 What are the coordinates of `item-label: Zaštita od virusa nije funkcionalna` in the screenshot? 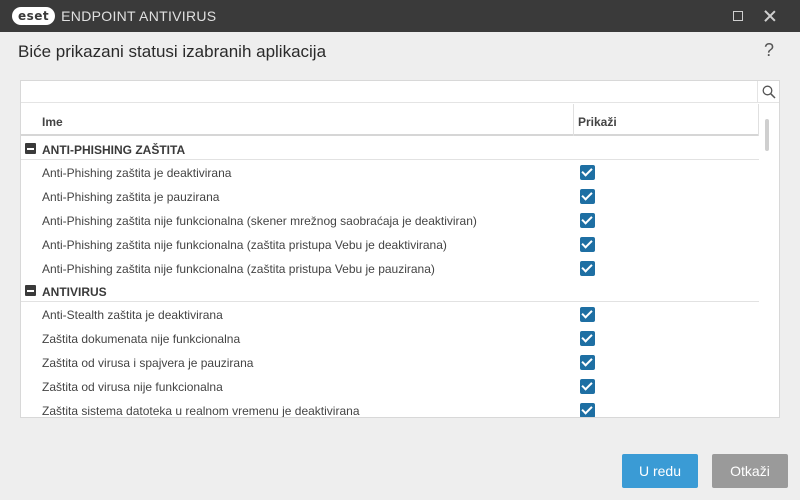 It's located at (132, 387).